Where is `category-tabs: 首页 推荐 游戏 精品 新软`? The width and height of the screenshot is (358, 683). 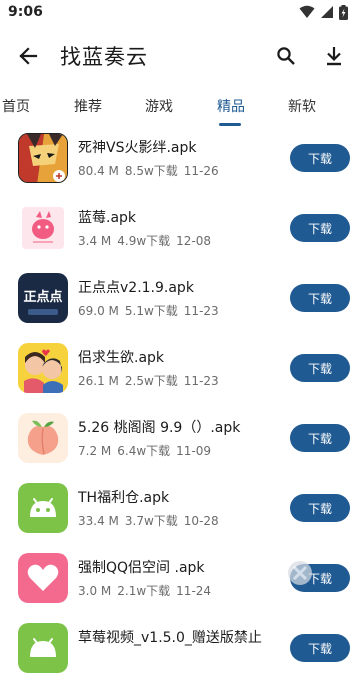
category-tabs: 首页 推荐 游戏 精品 新软 is located at coordinates (179, 107).